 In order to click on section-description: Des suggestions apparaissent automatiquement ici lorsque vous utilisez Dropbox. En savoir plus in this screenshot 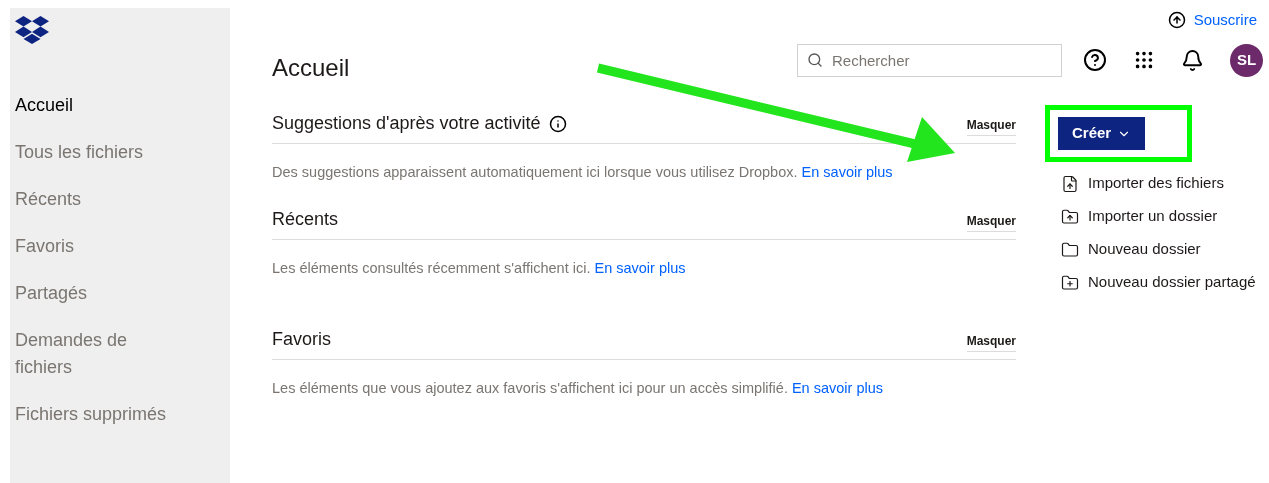, I will do `click(583, 172)`.